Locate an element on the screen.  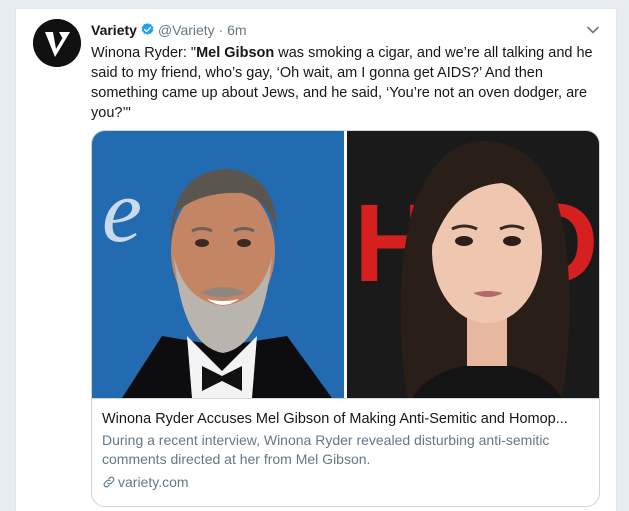
author-handle: @Variety is located at coordinates (186, 30).